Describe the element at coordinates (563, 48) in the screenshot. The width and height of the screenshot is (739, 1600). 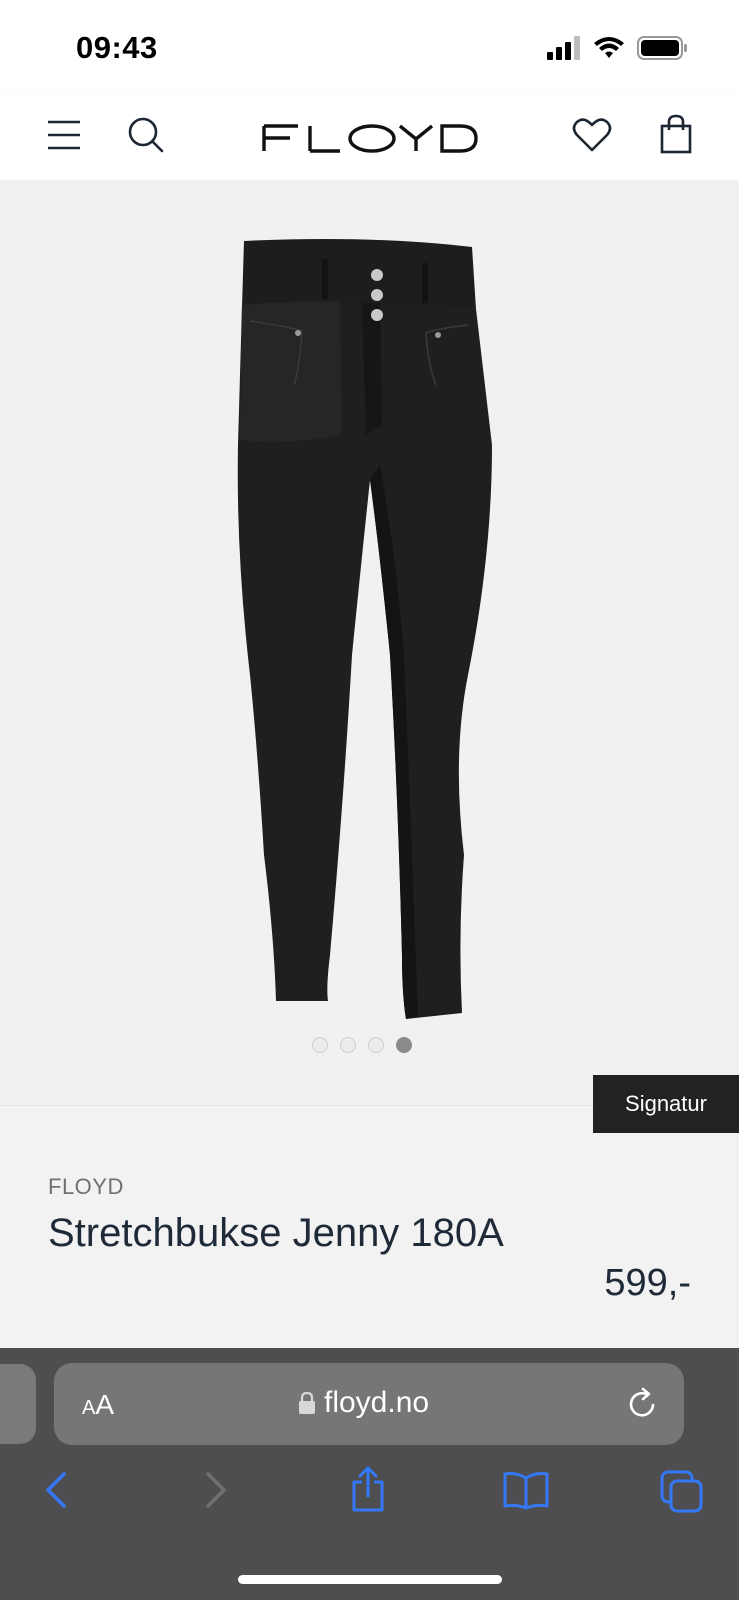
I see `signal-icon` at that location.